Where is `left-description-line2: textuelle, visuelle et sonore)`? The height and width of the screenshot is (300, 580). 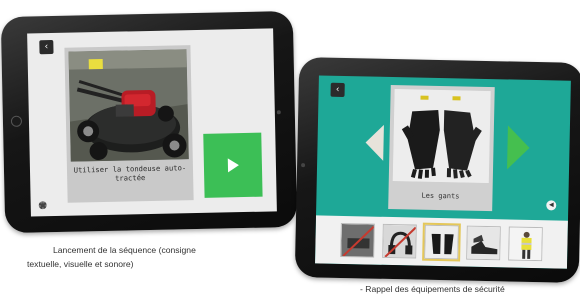 left-description-line2: textuelle, visuelle et sonore) is located at coordinates (80, 264).